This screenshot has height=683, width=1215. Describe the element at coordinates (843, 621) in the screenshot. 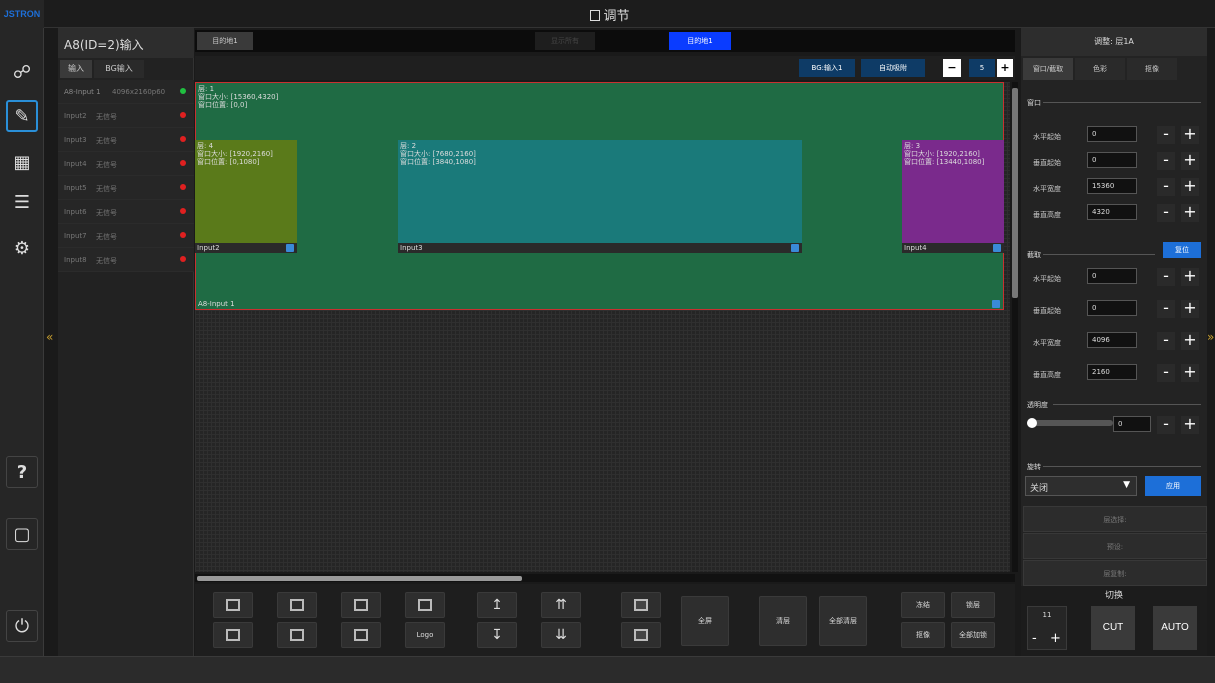

I see `clear-all-layers-button: 全部清层` at that location.